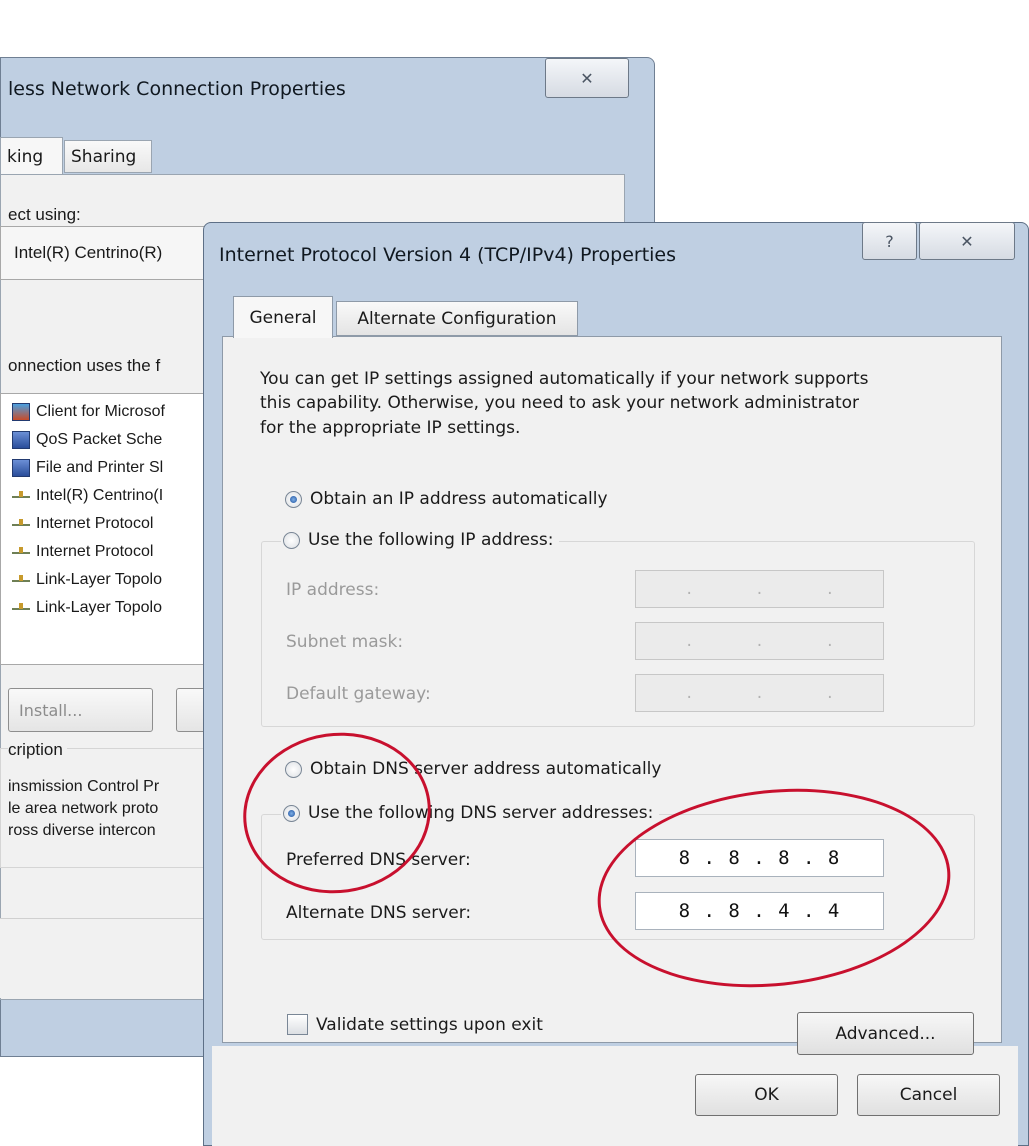 Image resolution: width=1029 pixels, height=1146 pixels. Describe the element at coordinates (759, 858) in the screenshot. I see `preferred-dns-field: 8 . 8 . 8 . 8` at that location.